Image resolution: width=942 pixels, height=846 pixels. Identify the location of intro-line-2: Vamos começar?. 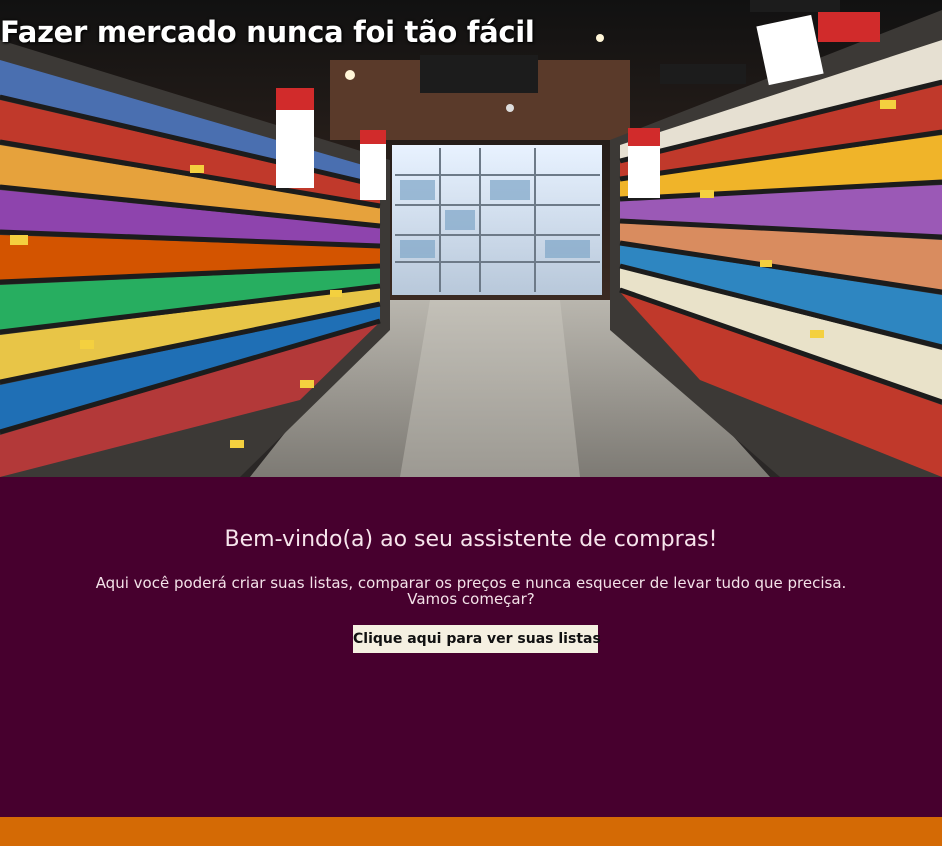
(471, 599).